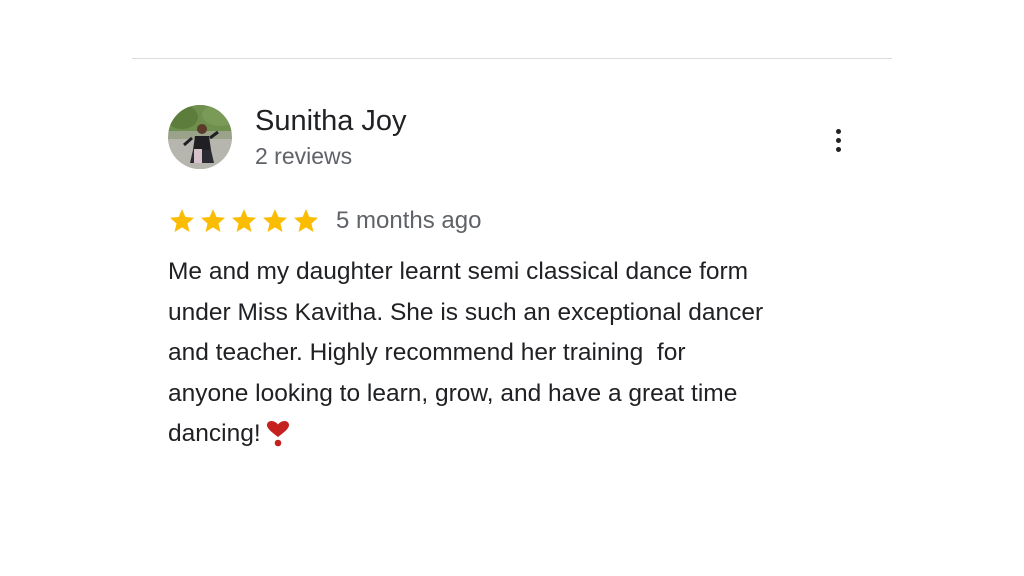  I want to click on more-options-button, so click(839, 141).